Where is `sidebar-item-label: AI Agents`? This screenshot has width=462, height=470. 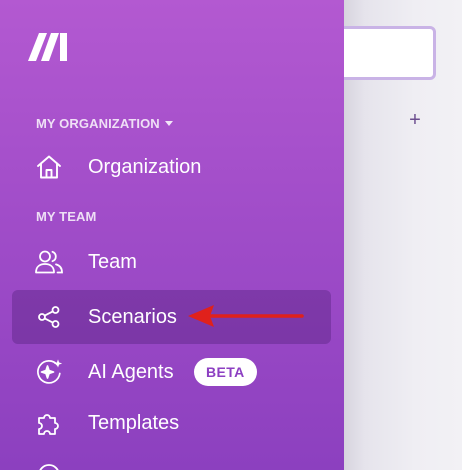 sidebar-item-label: AI Agents is located at coordinates (131, 371).